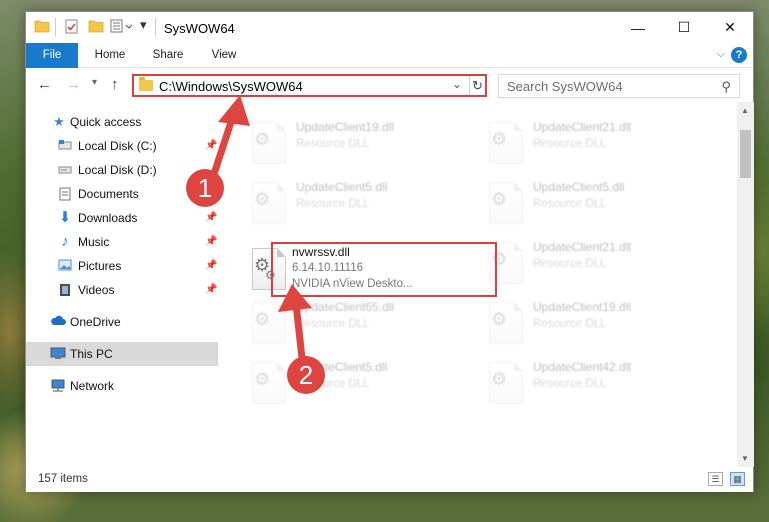 This screenshot has height=522, width=769. What do you see at coordinates (345, 127) in the screenshot?
I see `file-name: UpdateClient19.dll` at bounding box center [345, 127].